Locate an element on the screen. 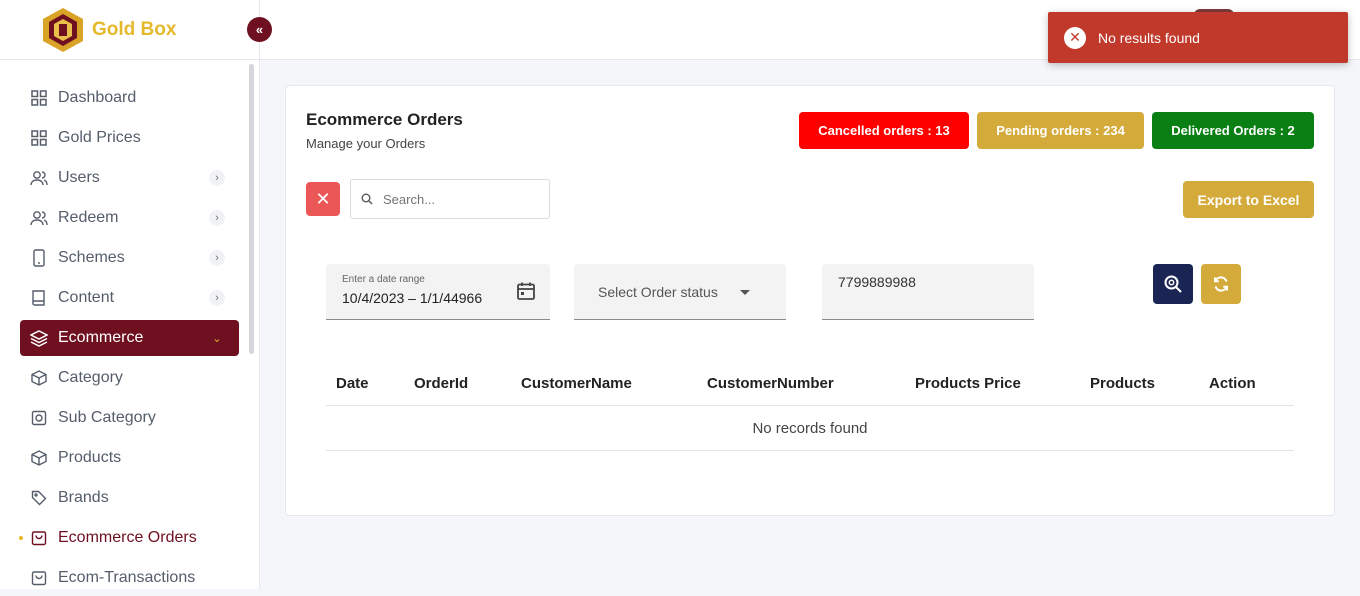 The width and height of the screenshot is (1360, 596). sidebar-item-brands: Brands is located at coordinates (129, 498).